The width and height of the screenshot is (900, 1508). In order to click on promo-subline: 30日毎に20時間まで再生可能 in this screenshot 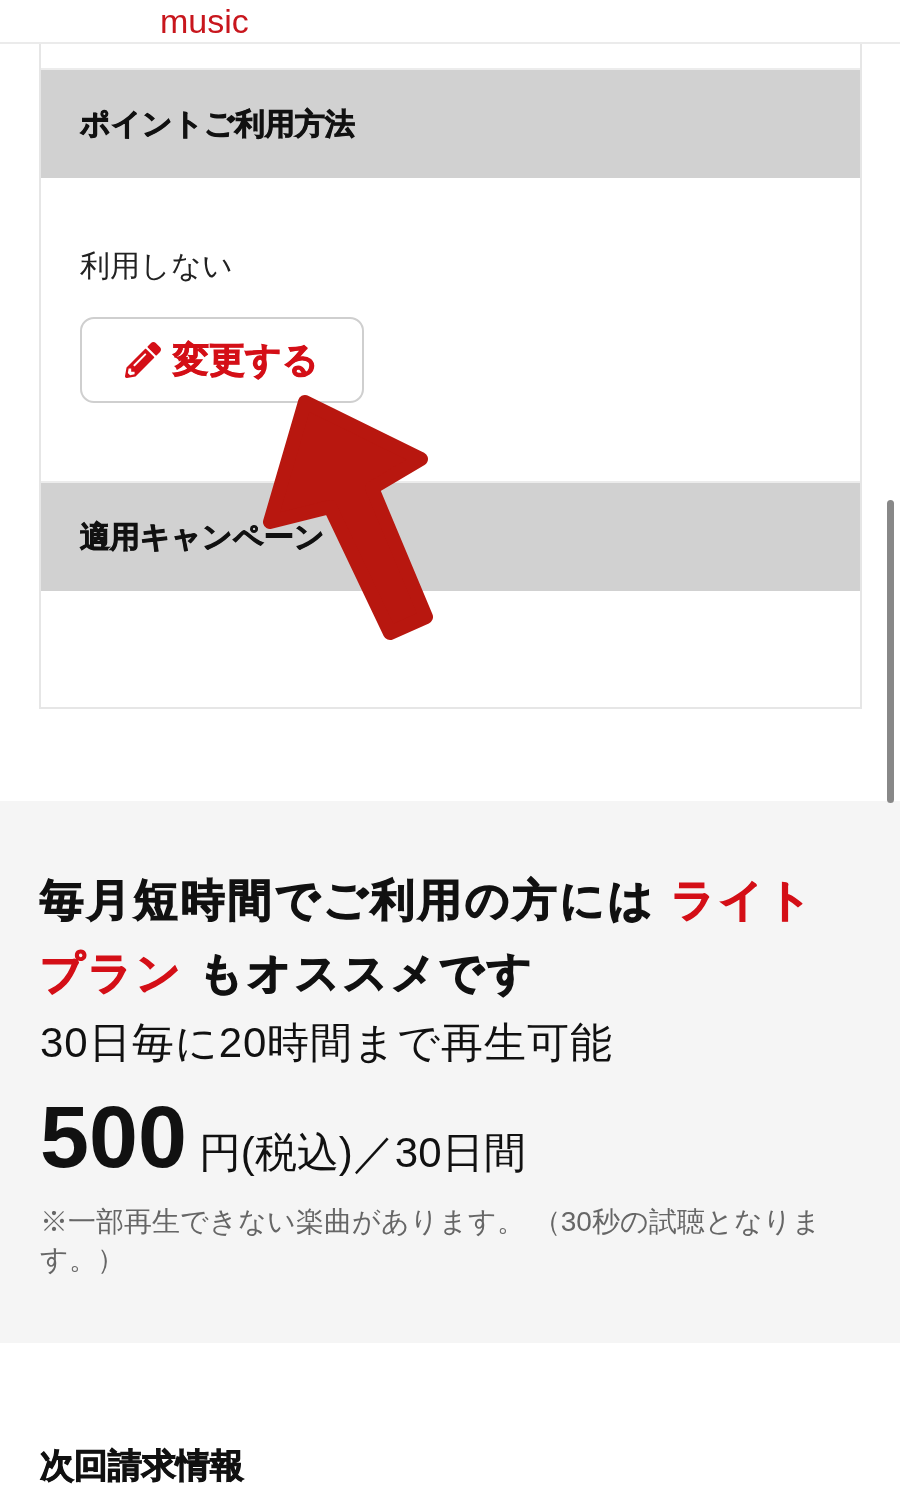, I will do `click(327, 1043)`.